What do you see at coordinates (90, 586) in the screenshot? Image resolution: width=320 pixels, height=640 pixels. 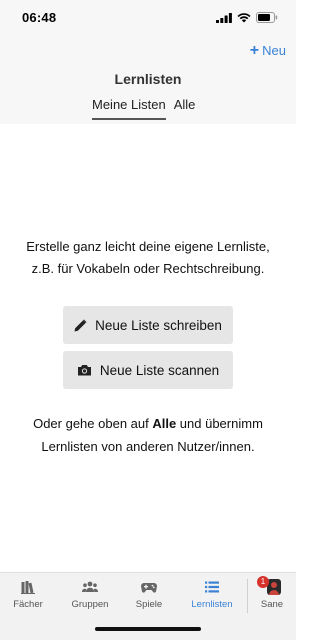 I see `people-icon` at bounding box center [90, 586].